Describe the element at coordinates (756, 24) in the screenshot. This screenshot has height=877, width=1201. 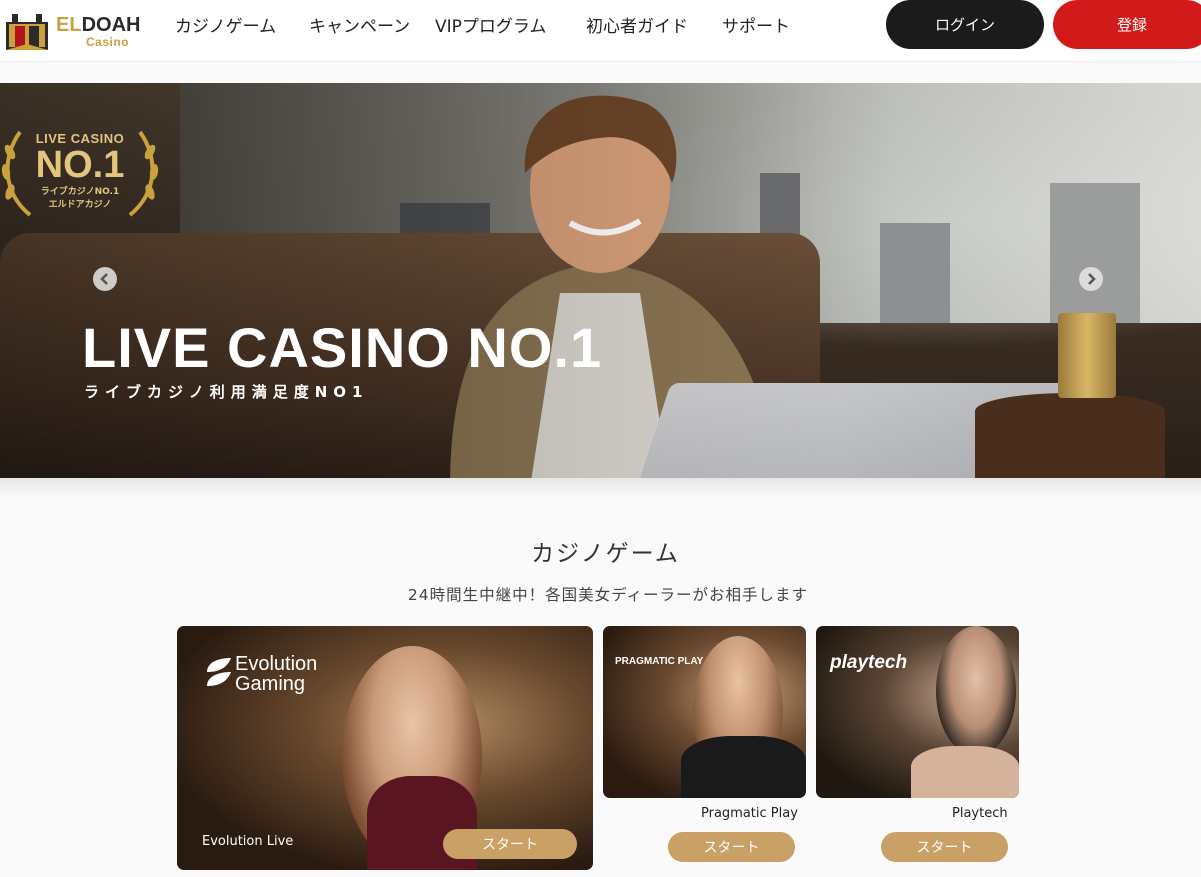
I see `nav-support: サポート` at that location.